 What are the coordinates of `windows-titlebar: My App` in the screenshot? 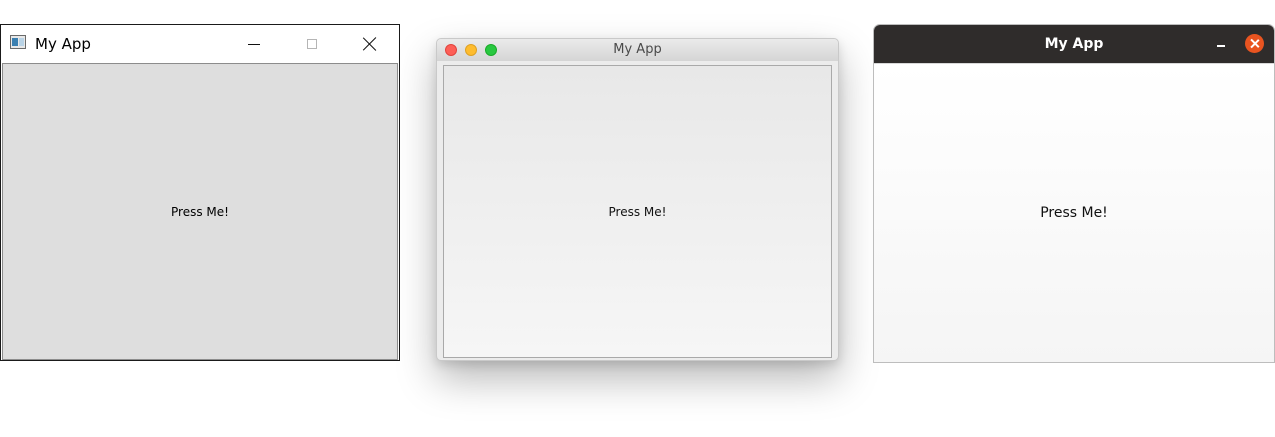 It's located at (200, 44).